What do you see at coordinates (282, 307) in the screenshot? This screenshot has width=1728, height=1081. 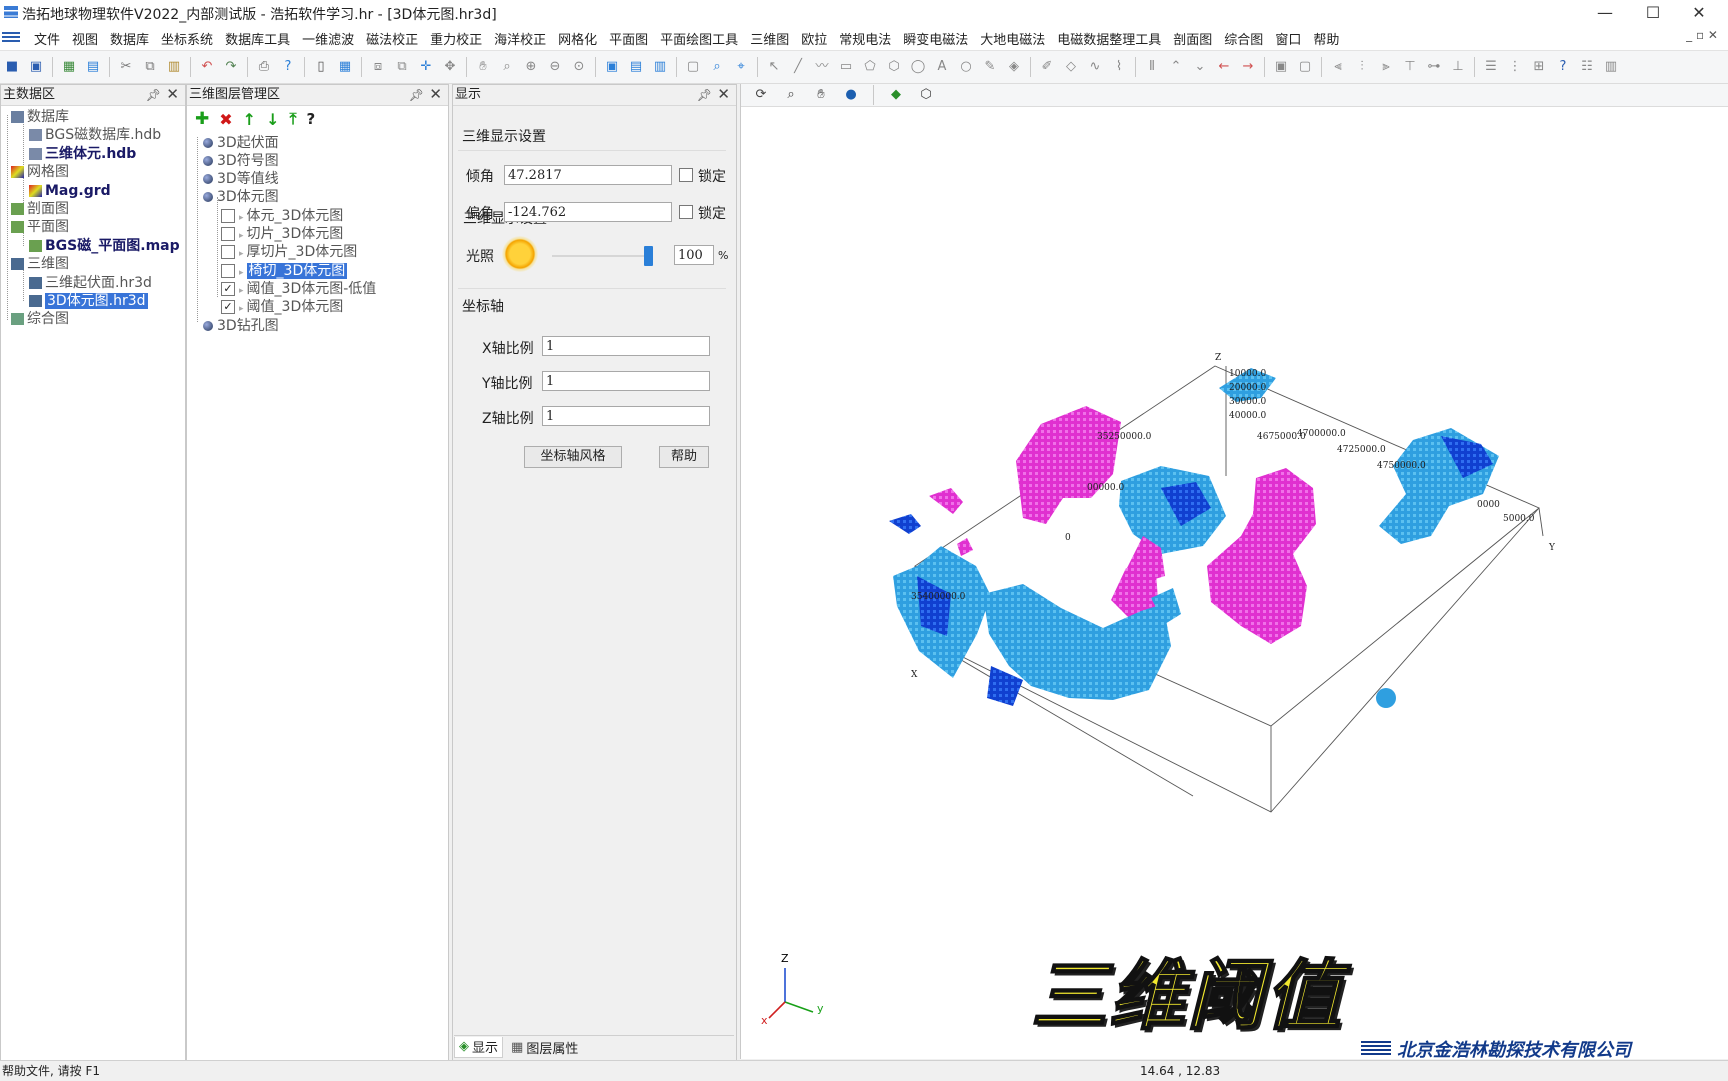 I see `layer-tree-item: ✓ ▸ 阈值_3D体元图` at bounding box center [282, 307].